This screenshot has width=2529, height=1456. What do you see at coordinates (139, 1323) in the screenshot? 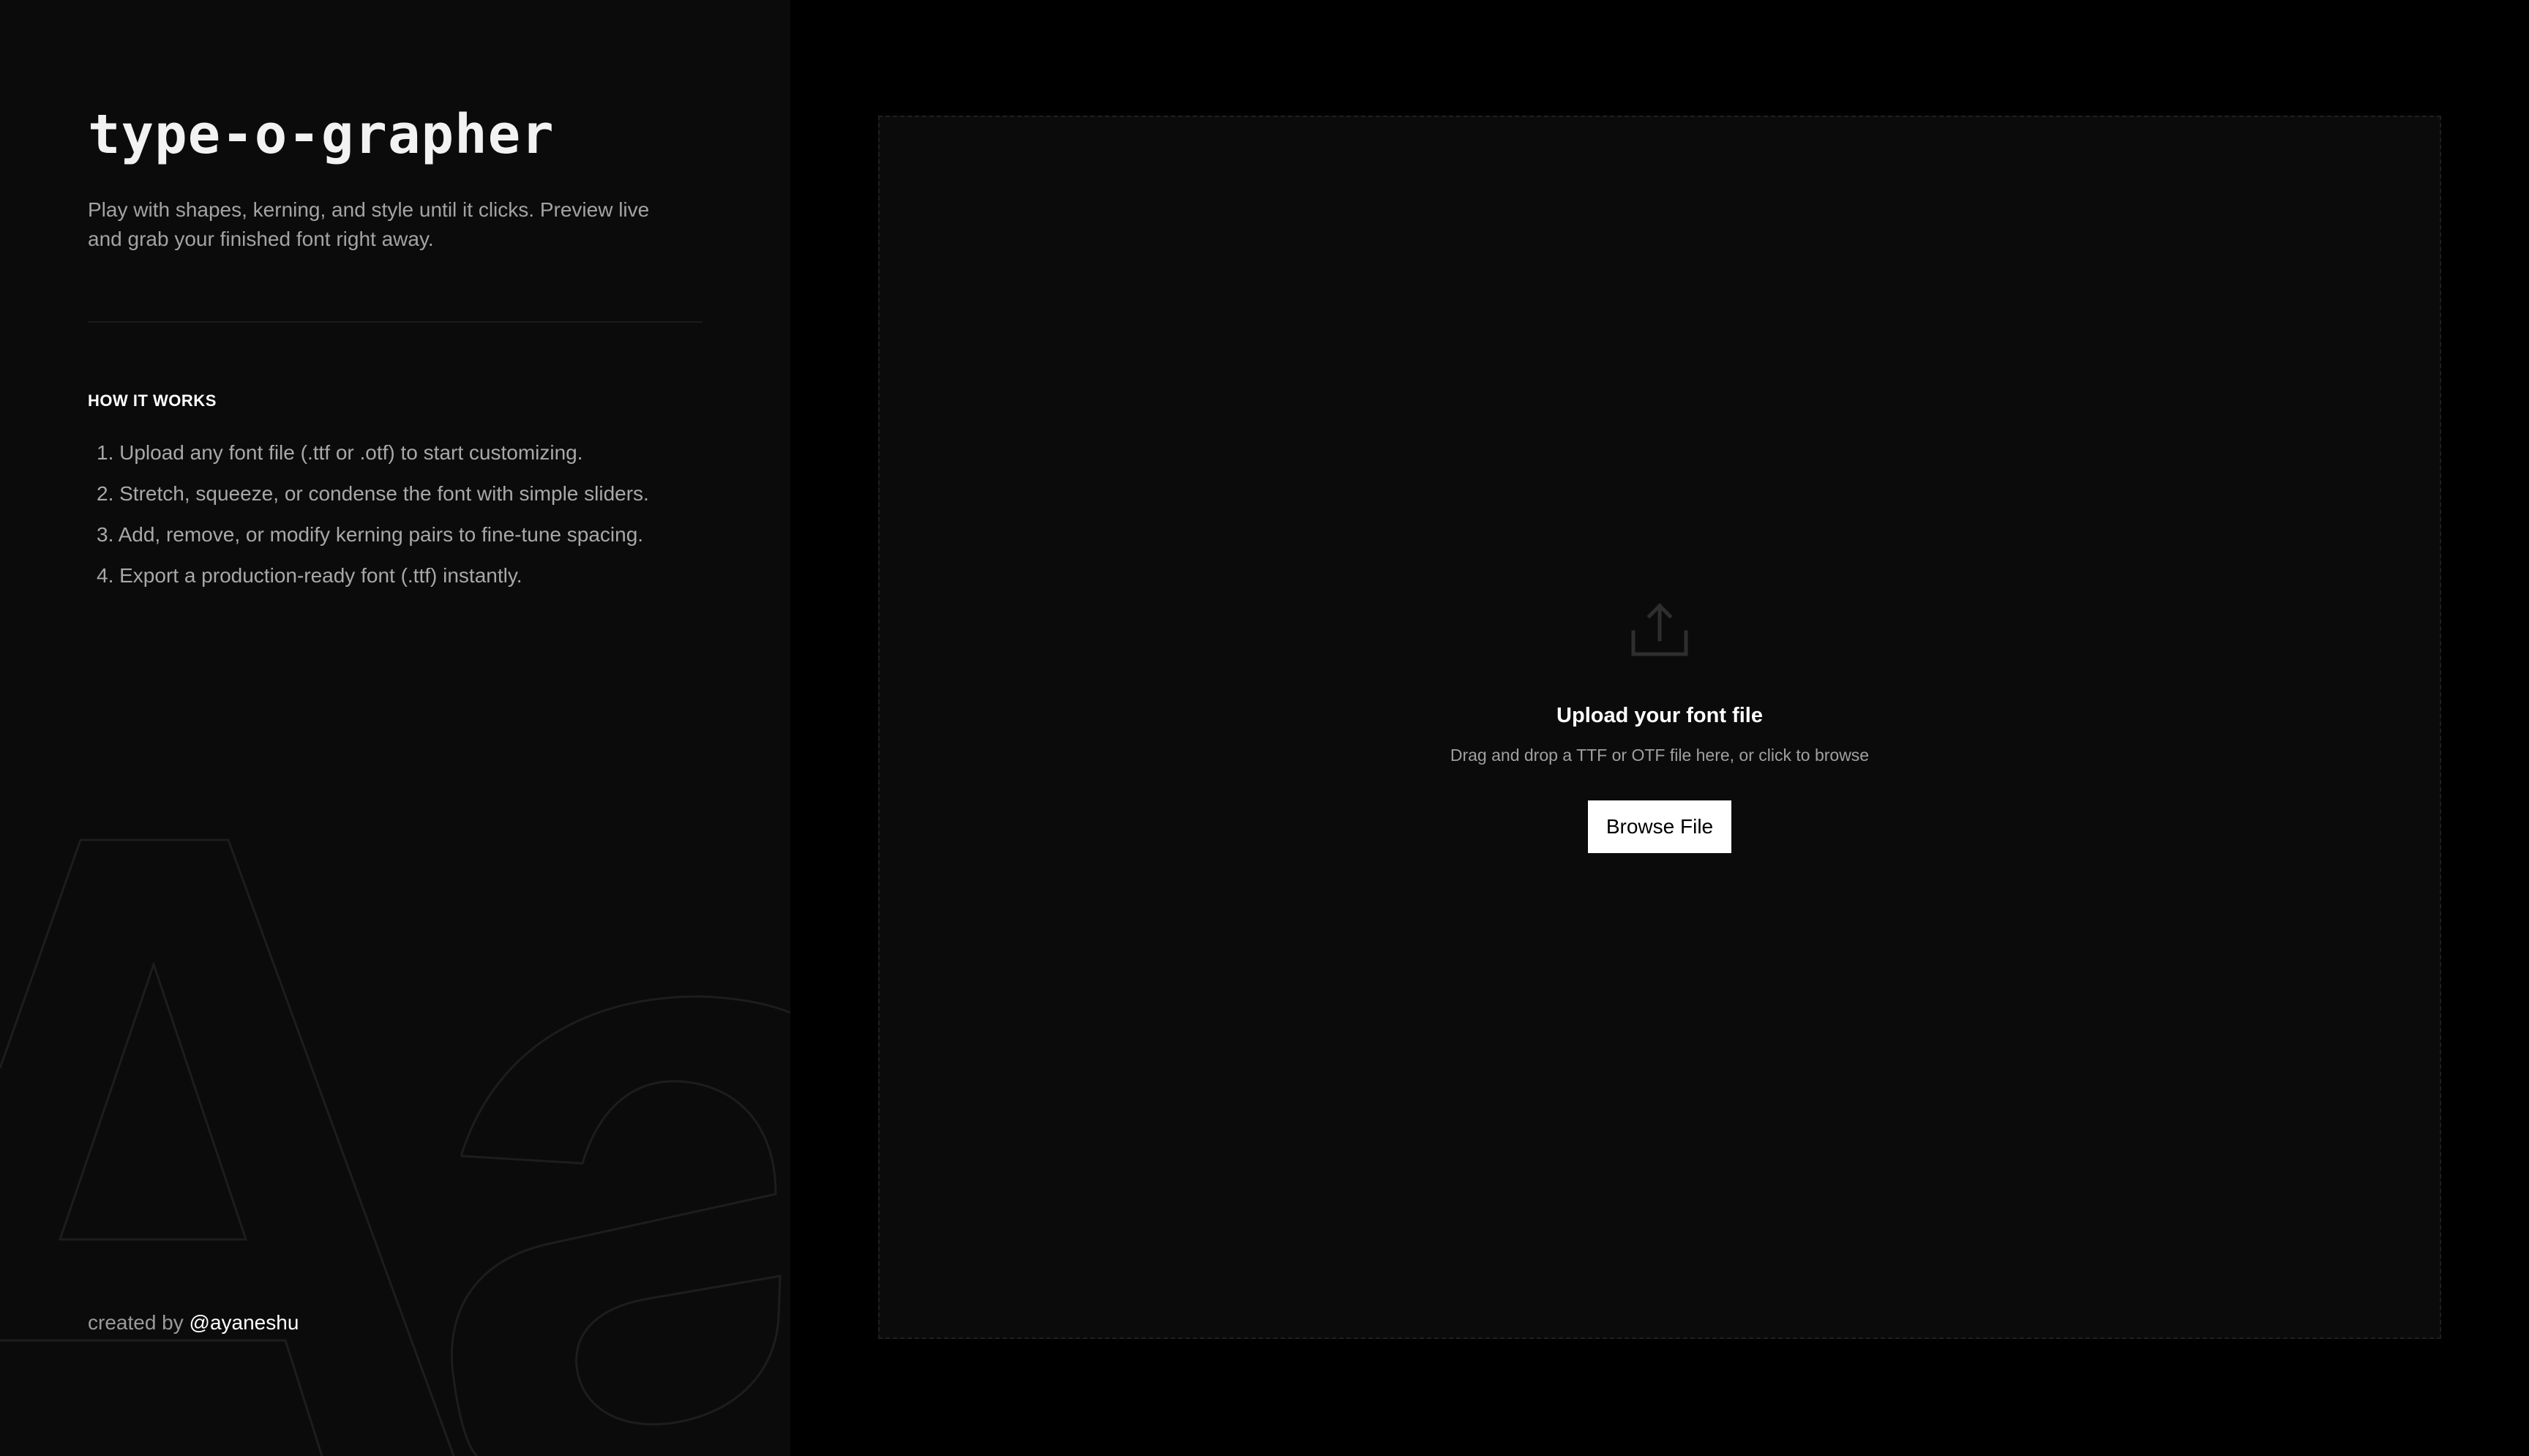
I see `credit-prefix: created by` at bounding box center [139, 1323].